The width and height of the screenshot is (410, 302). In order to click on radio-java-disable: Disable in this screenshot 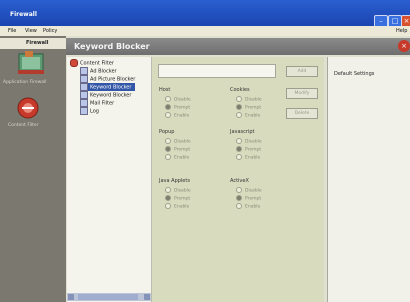, I will do `click(178, 190)`.